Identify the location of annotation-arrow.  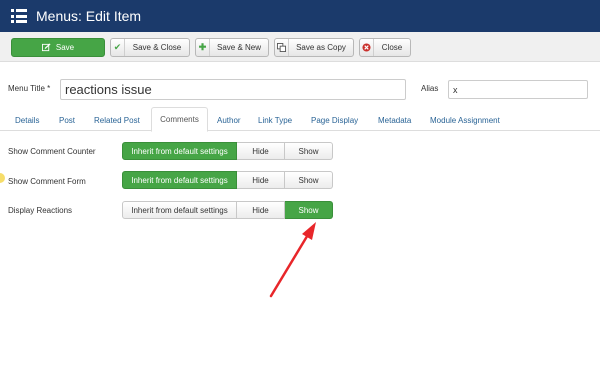
(292, 260).